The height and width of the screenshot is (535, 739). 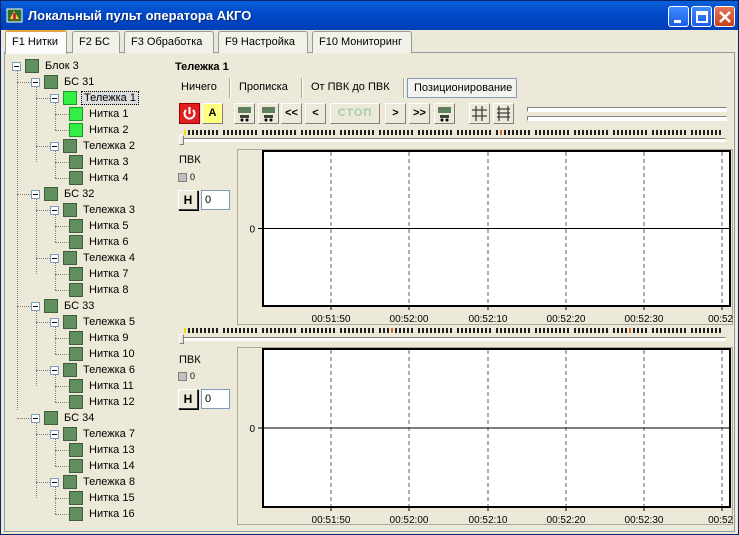 I want to click on tree-item-label: Тележка 6, so click(x=109, y=370).